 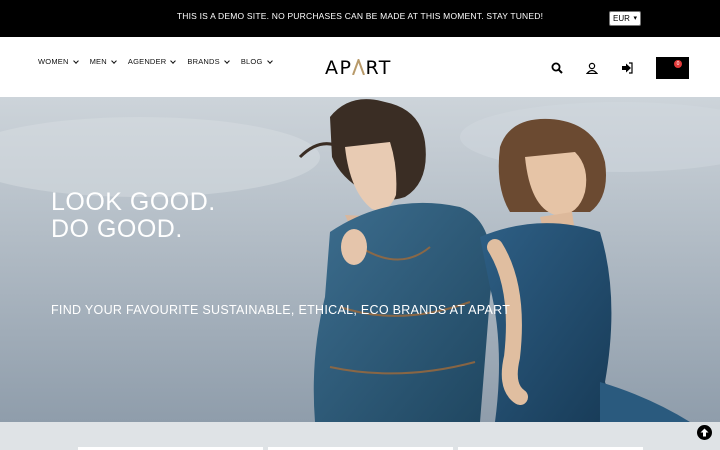 What do you see at coordinates (557, 67) in the screenshot?
I see `search-icon` at bounding box center [557, 67].